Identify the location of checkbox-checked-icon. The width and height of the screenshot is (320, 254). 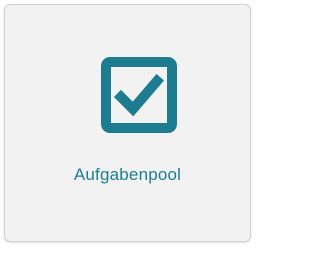
(139, 95).